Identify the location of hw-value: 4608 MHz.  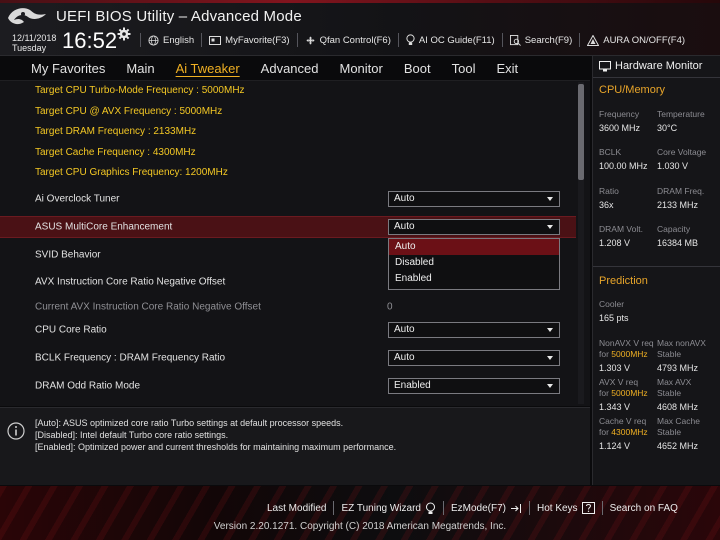
(678, 407).